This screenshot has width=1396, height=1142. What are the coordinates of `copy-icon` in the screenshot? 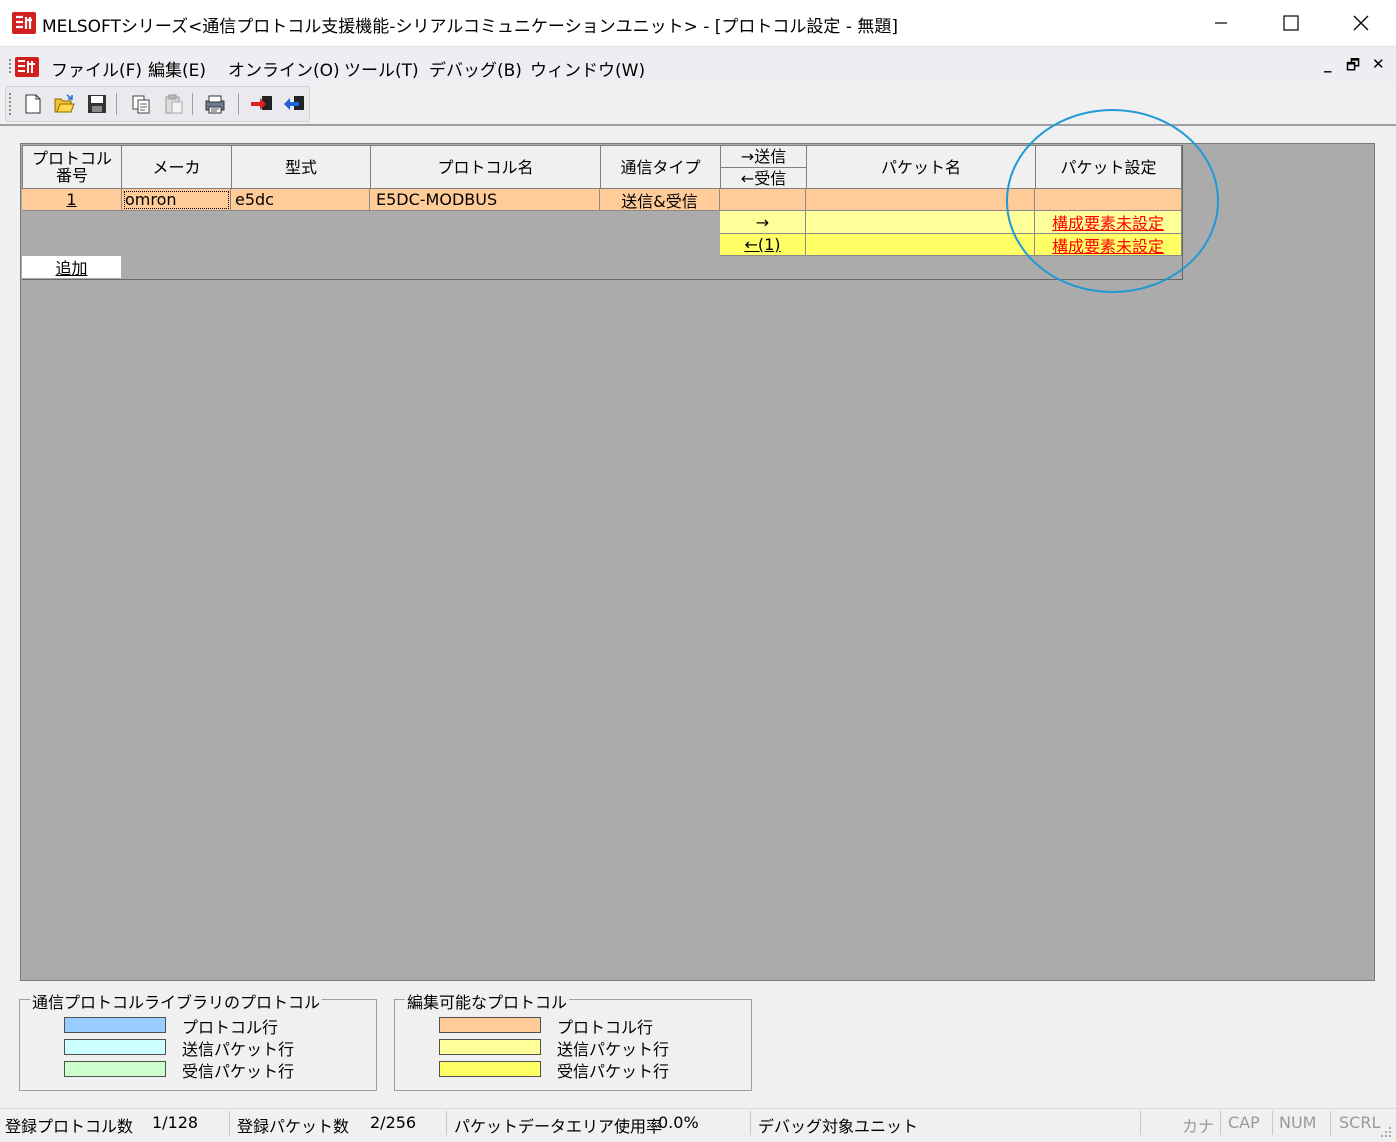 It's located at (141, 104).